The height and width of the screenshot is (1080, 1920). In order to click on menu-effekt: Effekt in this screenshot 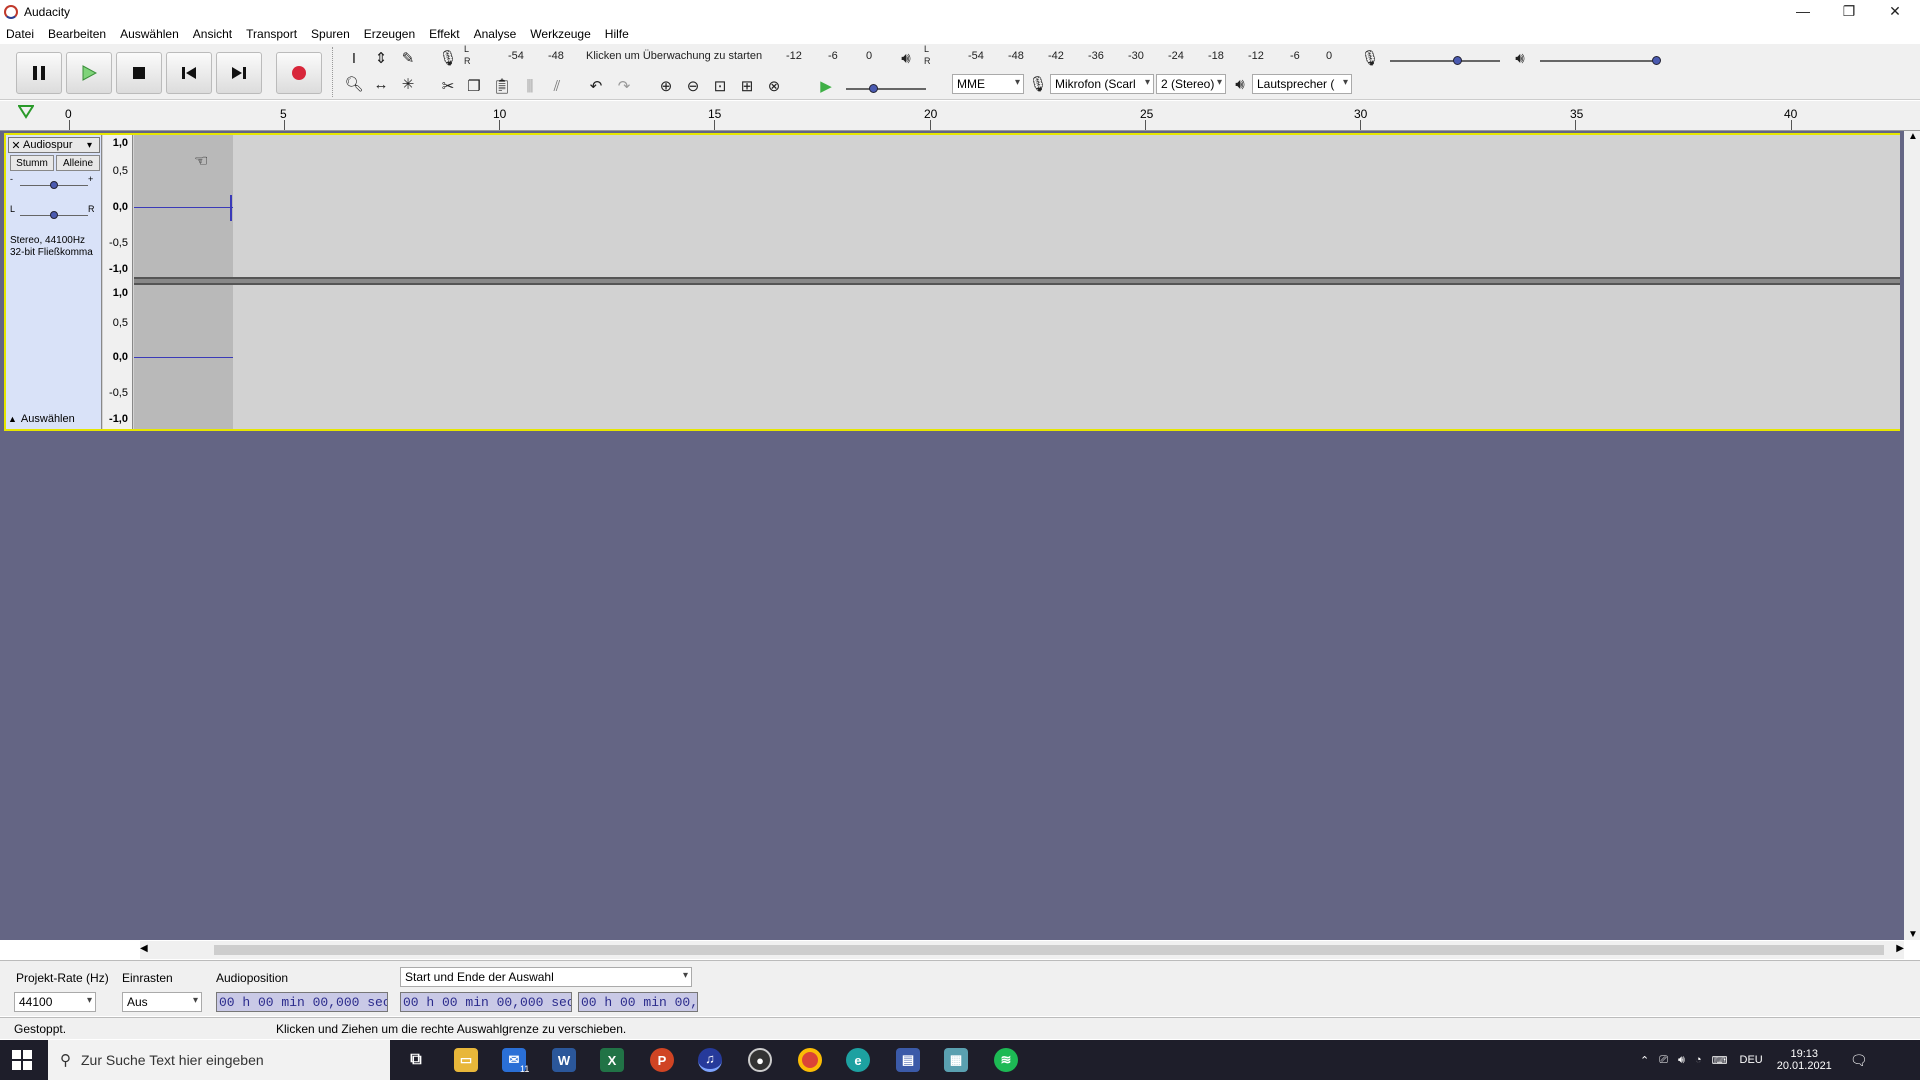, I will do `click(444, 34)`.